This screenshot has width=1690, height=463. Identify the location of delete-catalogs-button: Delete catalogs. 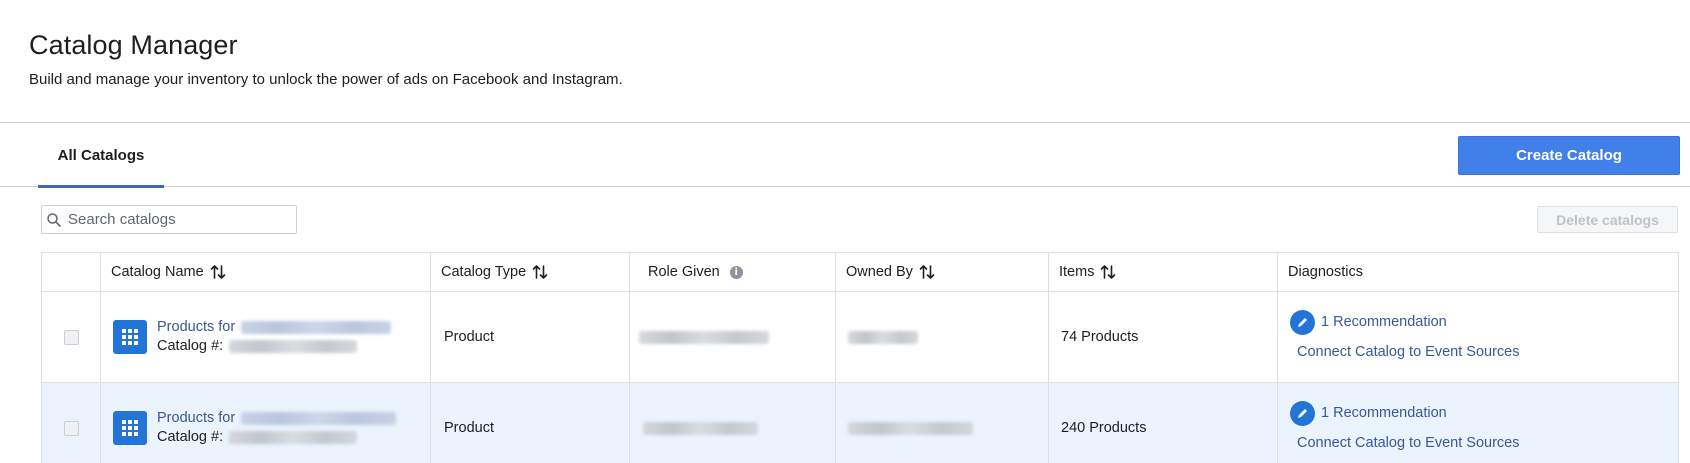
(1607, 219).